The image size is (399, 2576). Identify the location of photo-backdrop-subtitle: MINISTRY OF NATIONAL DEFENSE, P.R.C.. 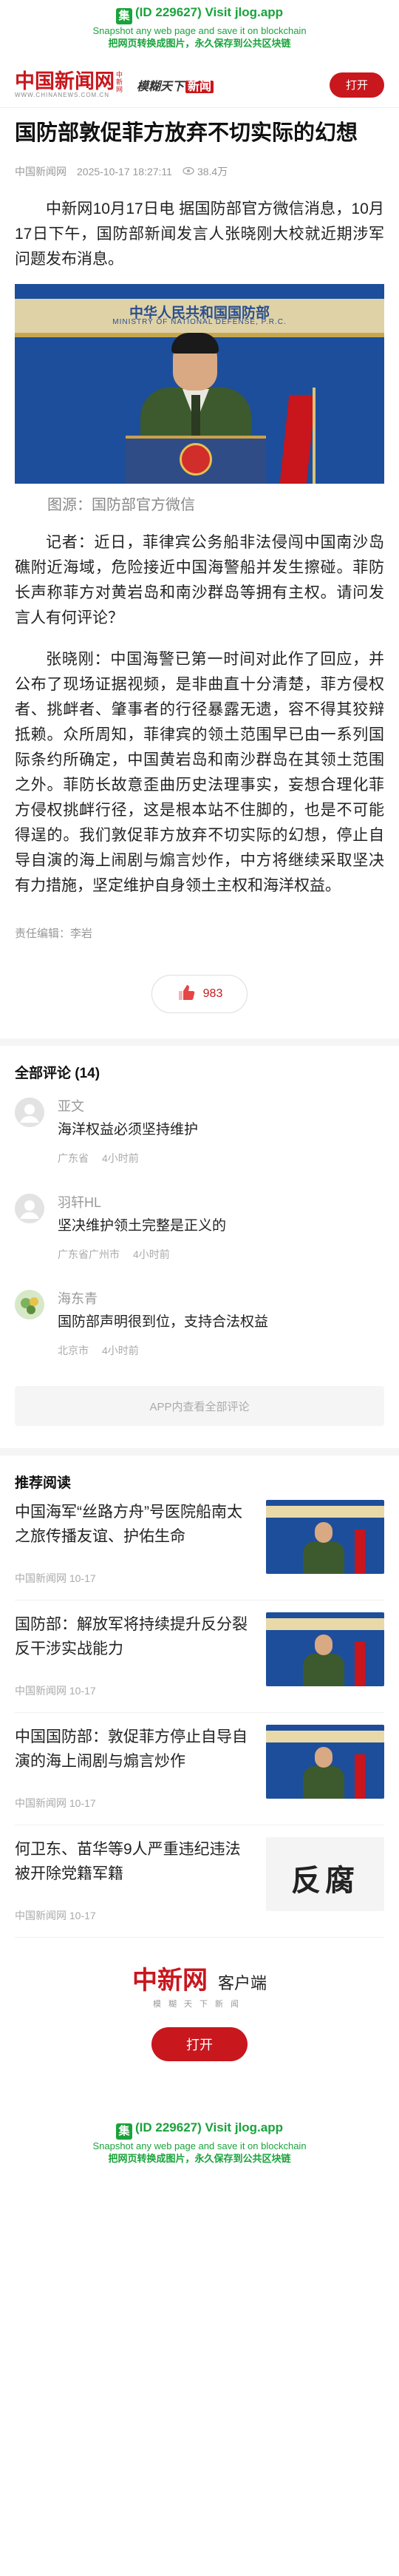
(199, 322).